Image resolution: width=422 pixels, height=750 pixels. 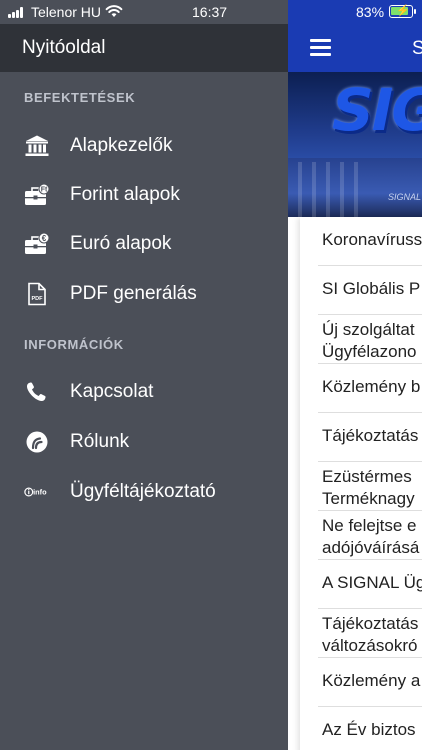 What do you see at coordinates (370, 728) in the screenshot?
I see `news-item: Az Év biztos` at bounding box center [370, 728].